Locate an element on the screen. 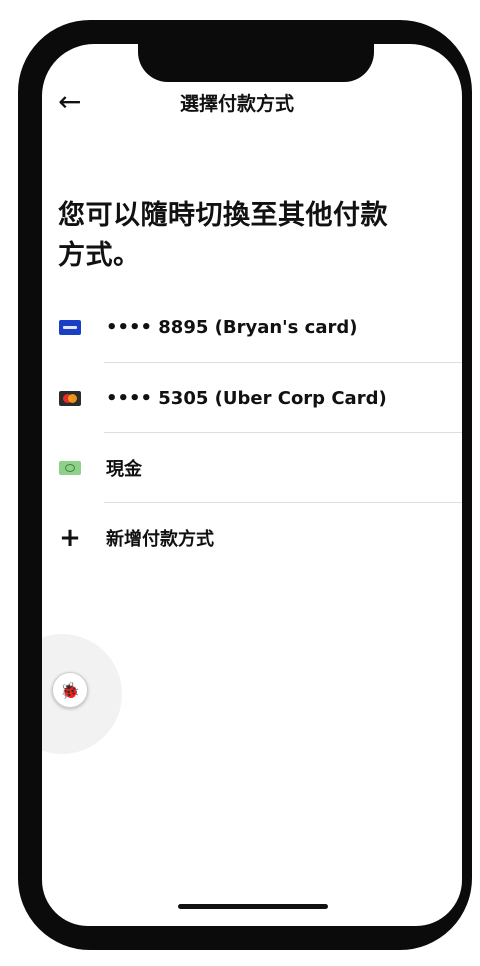 The height and width of the screenshot is (966, 480). payment-option-visa: •••• 8895 (Bryan's card) is located at coordinates (252, 327).